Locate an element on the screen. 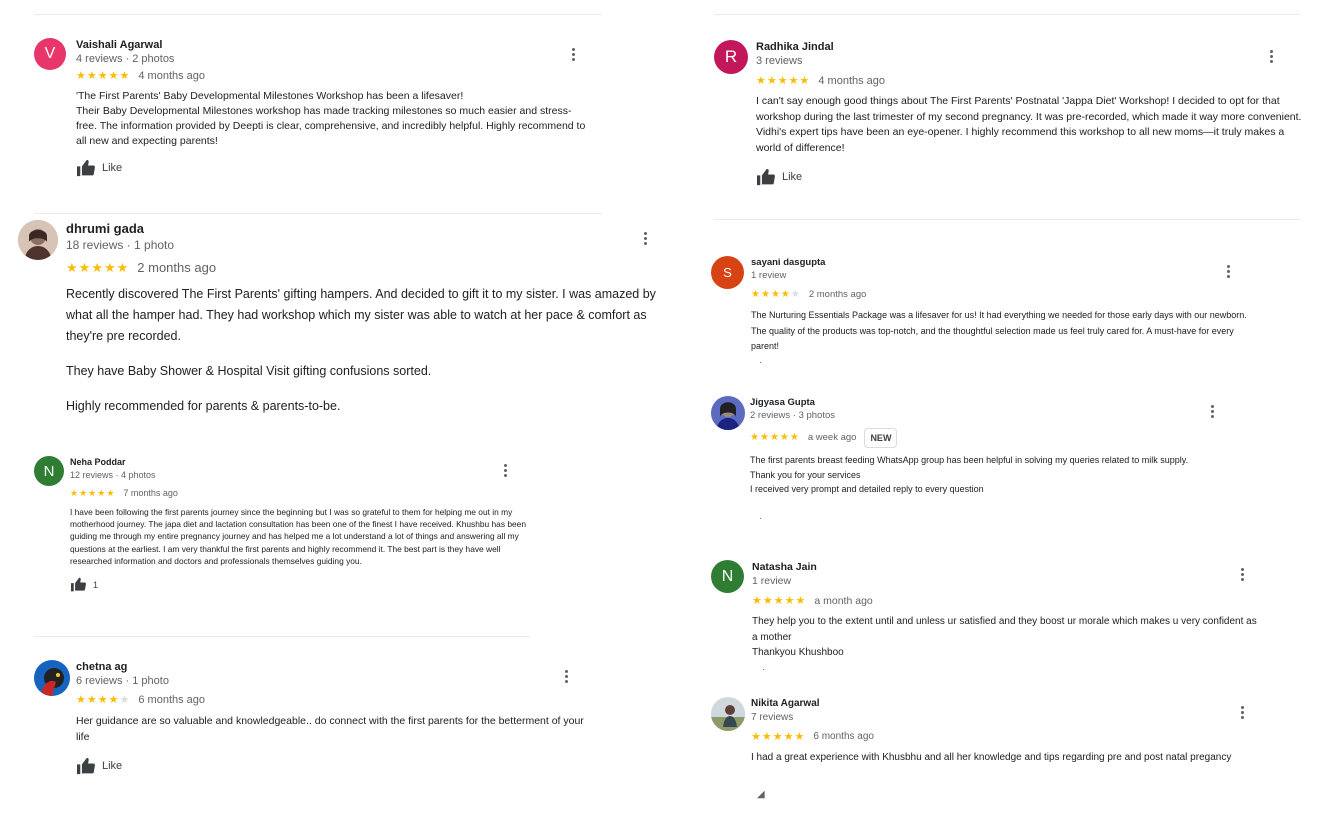  reviewer-meta: 4 reviews · 2 photos is located at coordinates (125, 59).